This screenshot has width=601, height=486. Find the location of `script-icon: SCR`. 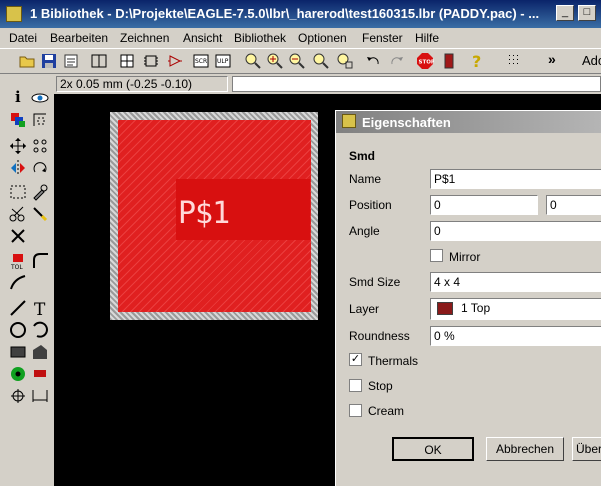

script-icon: SCR is located at coordinates (201, 61).